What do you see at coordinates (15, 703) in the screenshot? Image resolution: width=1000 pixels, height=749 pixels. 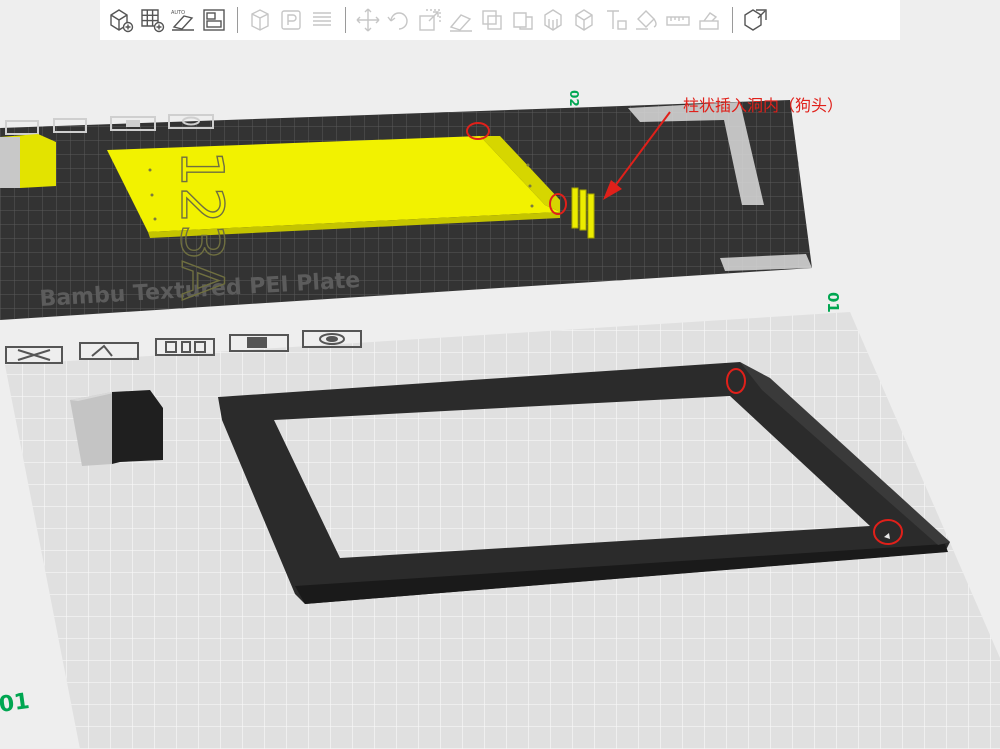 I see `plate-3-number: 01` at bounding box center [15, 703].